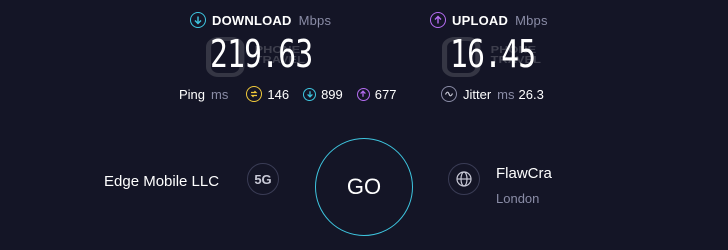 This screenshot has height=250, width=728. I want to click on ping-idle-stat: 146, so click(267, 94).